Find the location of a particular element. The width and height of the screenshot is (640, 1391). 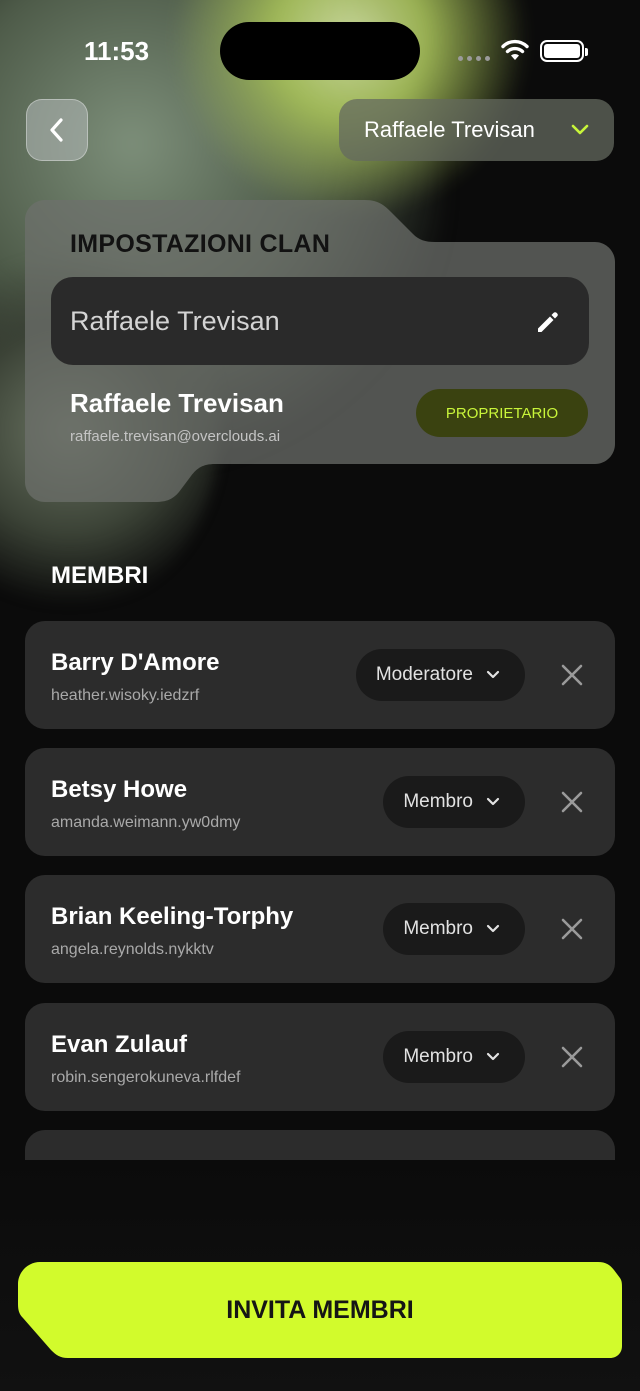

invite-members-label: INVITA MEMBRI is located at coordinates (320, 1309).